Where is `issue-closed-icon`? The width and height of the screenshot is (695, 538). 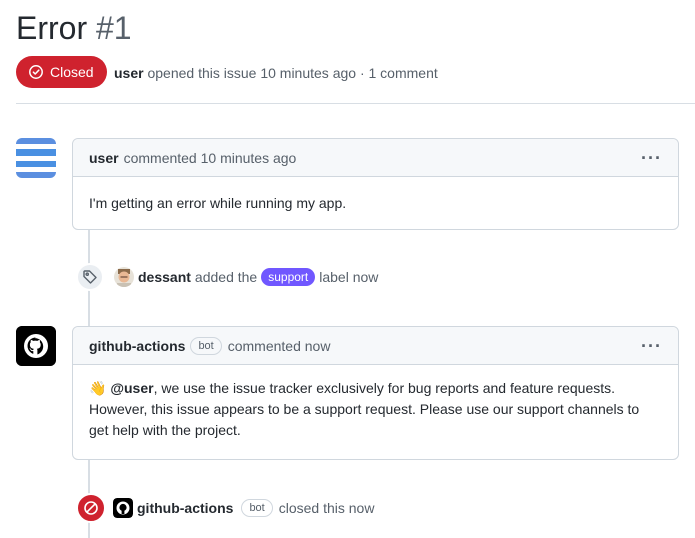
issue-closed-icon is located at coordinates (36, 72).